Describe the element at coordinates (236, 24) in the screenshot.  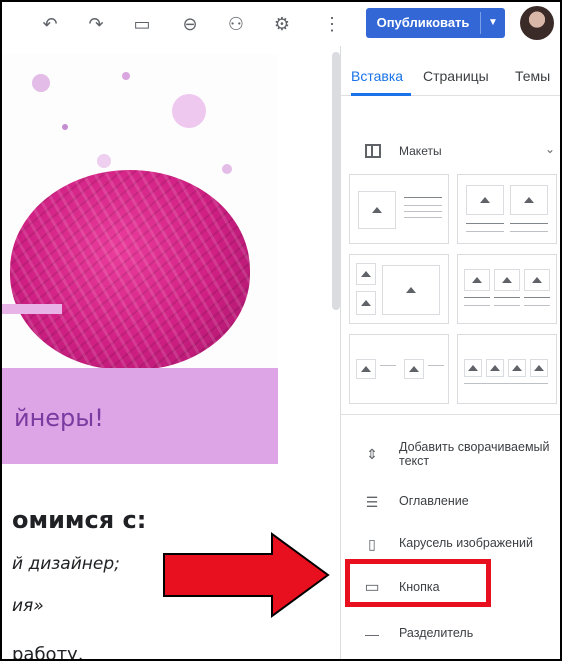
I see `share-icon: ⚇` at that location.